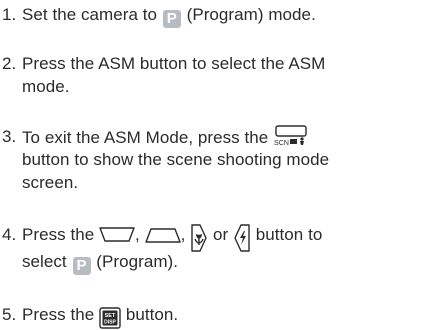 The image size is (445, 330). What do you see at coordinates (174, 63) in the screenshot?
I see `step-2-line-1: Press the ASM button to select the ASM` at bounding box center [174, 63].